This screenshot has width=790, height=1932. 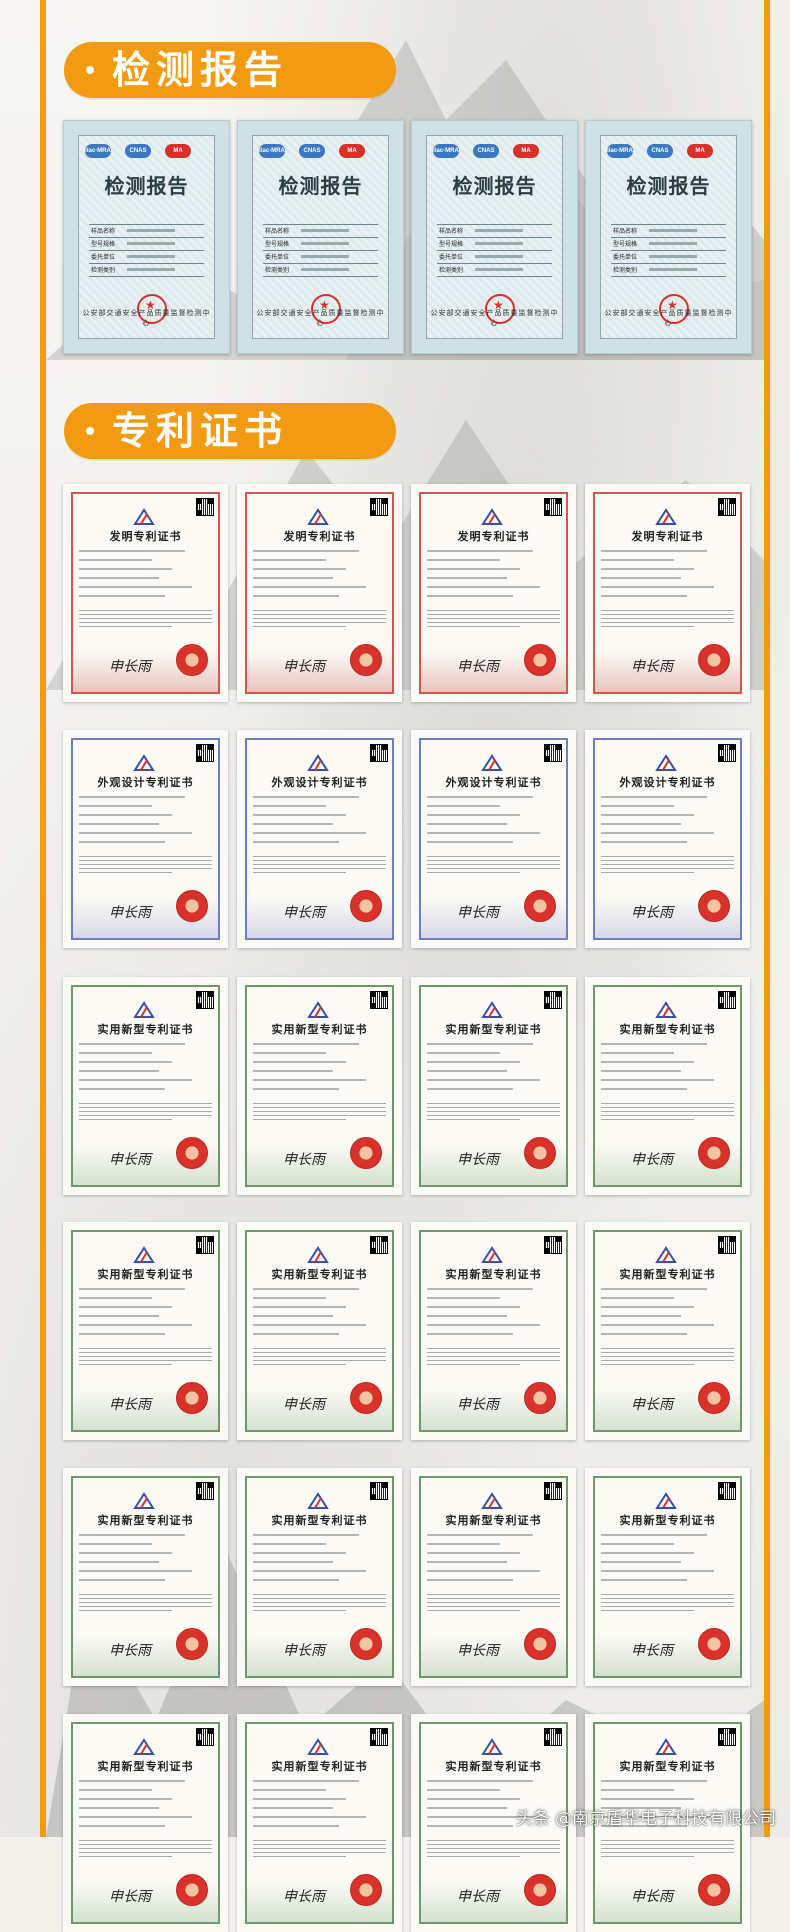 I want to click on report-field-row: 检测类别, so click(x=494, y=270).